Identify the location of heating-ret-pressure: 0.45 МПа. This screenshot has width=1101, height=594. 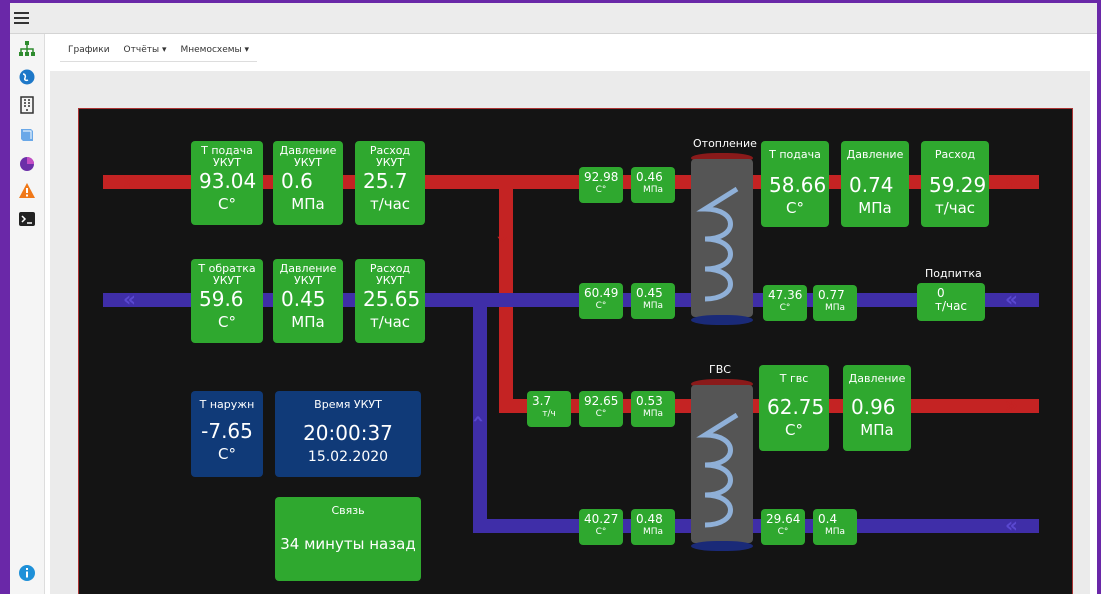
(653, 301).